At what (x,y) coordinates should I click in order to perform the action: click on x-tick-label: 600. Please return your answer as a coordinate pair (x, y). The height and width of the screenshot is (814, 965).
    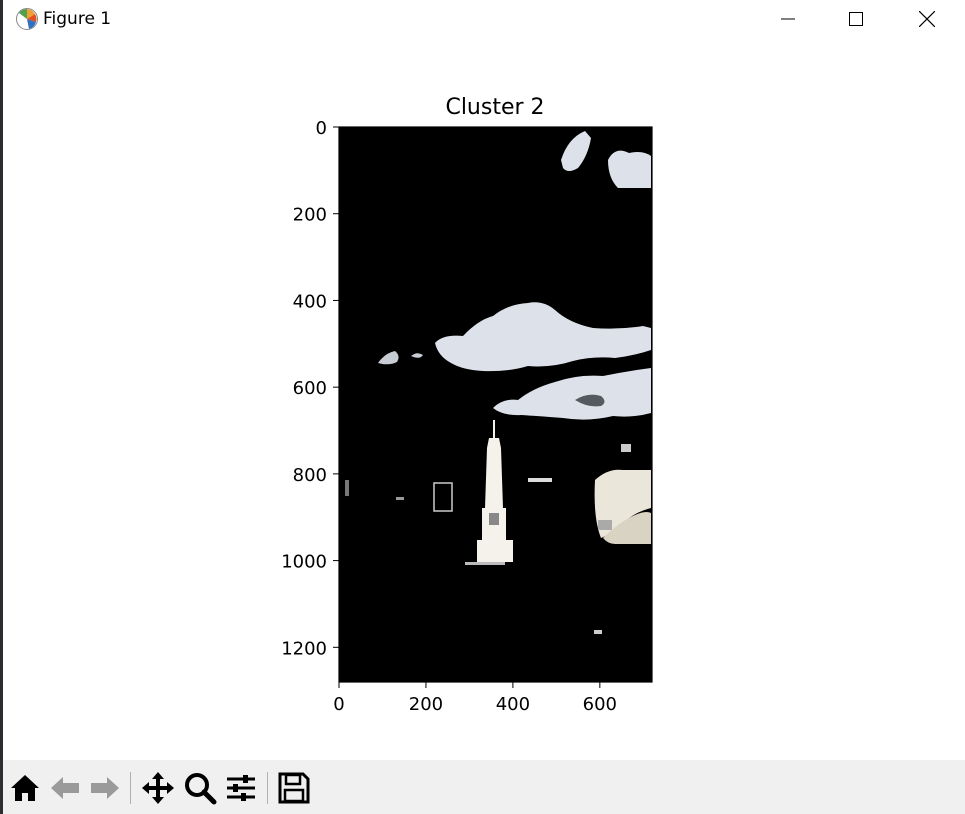
    Looking at the image, I should click on (600, 704).